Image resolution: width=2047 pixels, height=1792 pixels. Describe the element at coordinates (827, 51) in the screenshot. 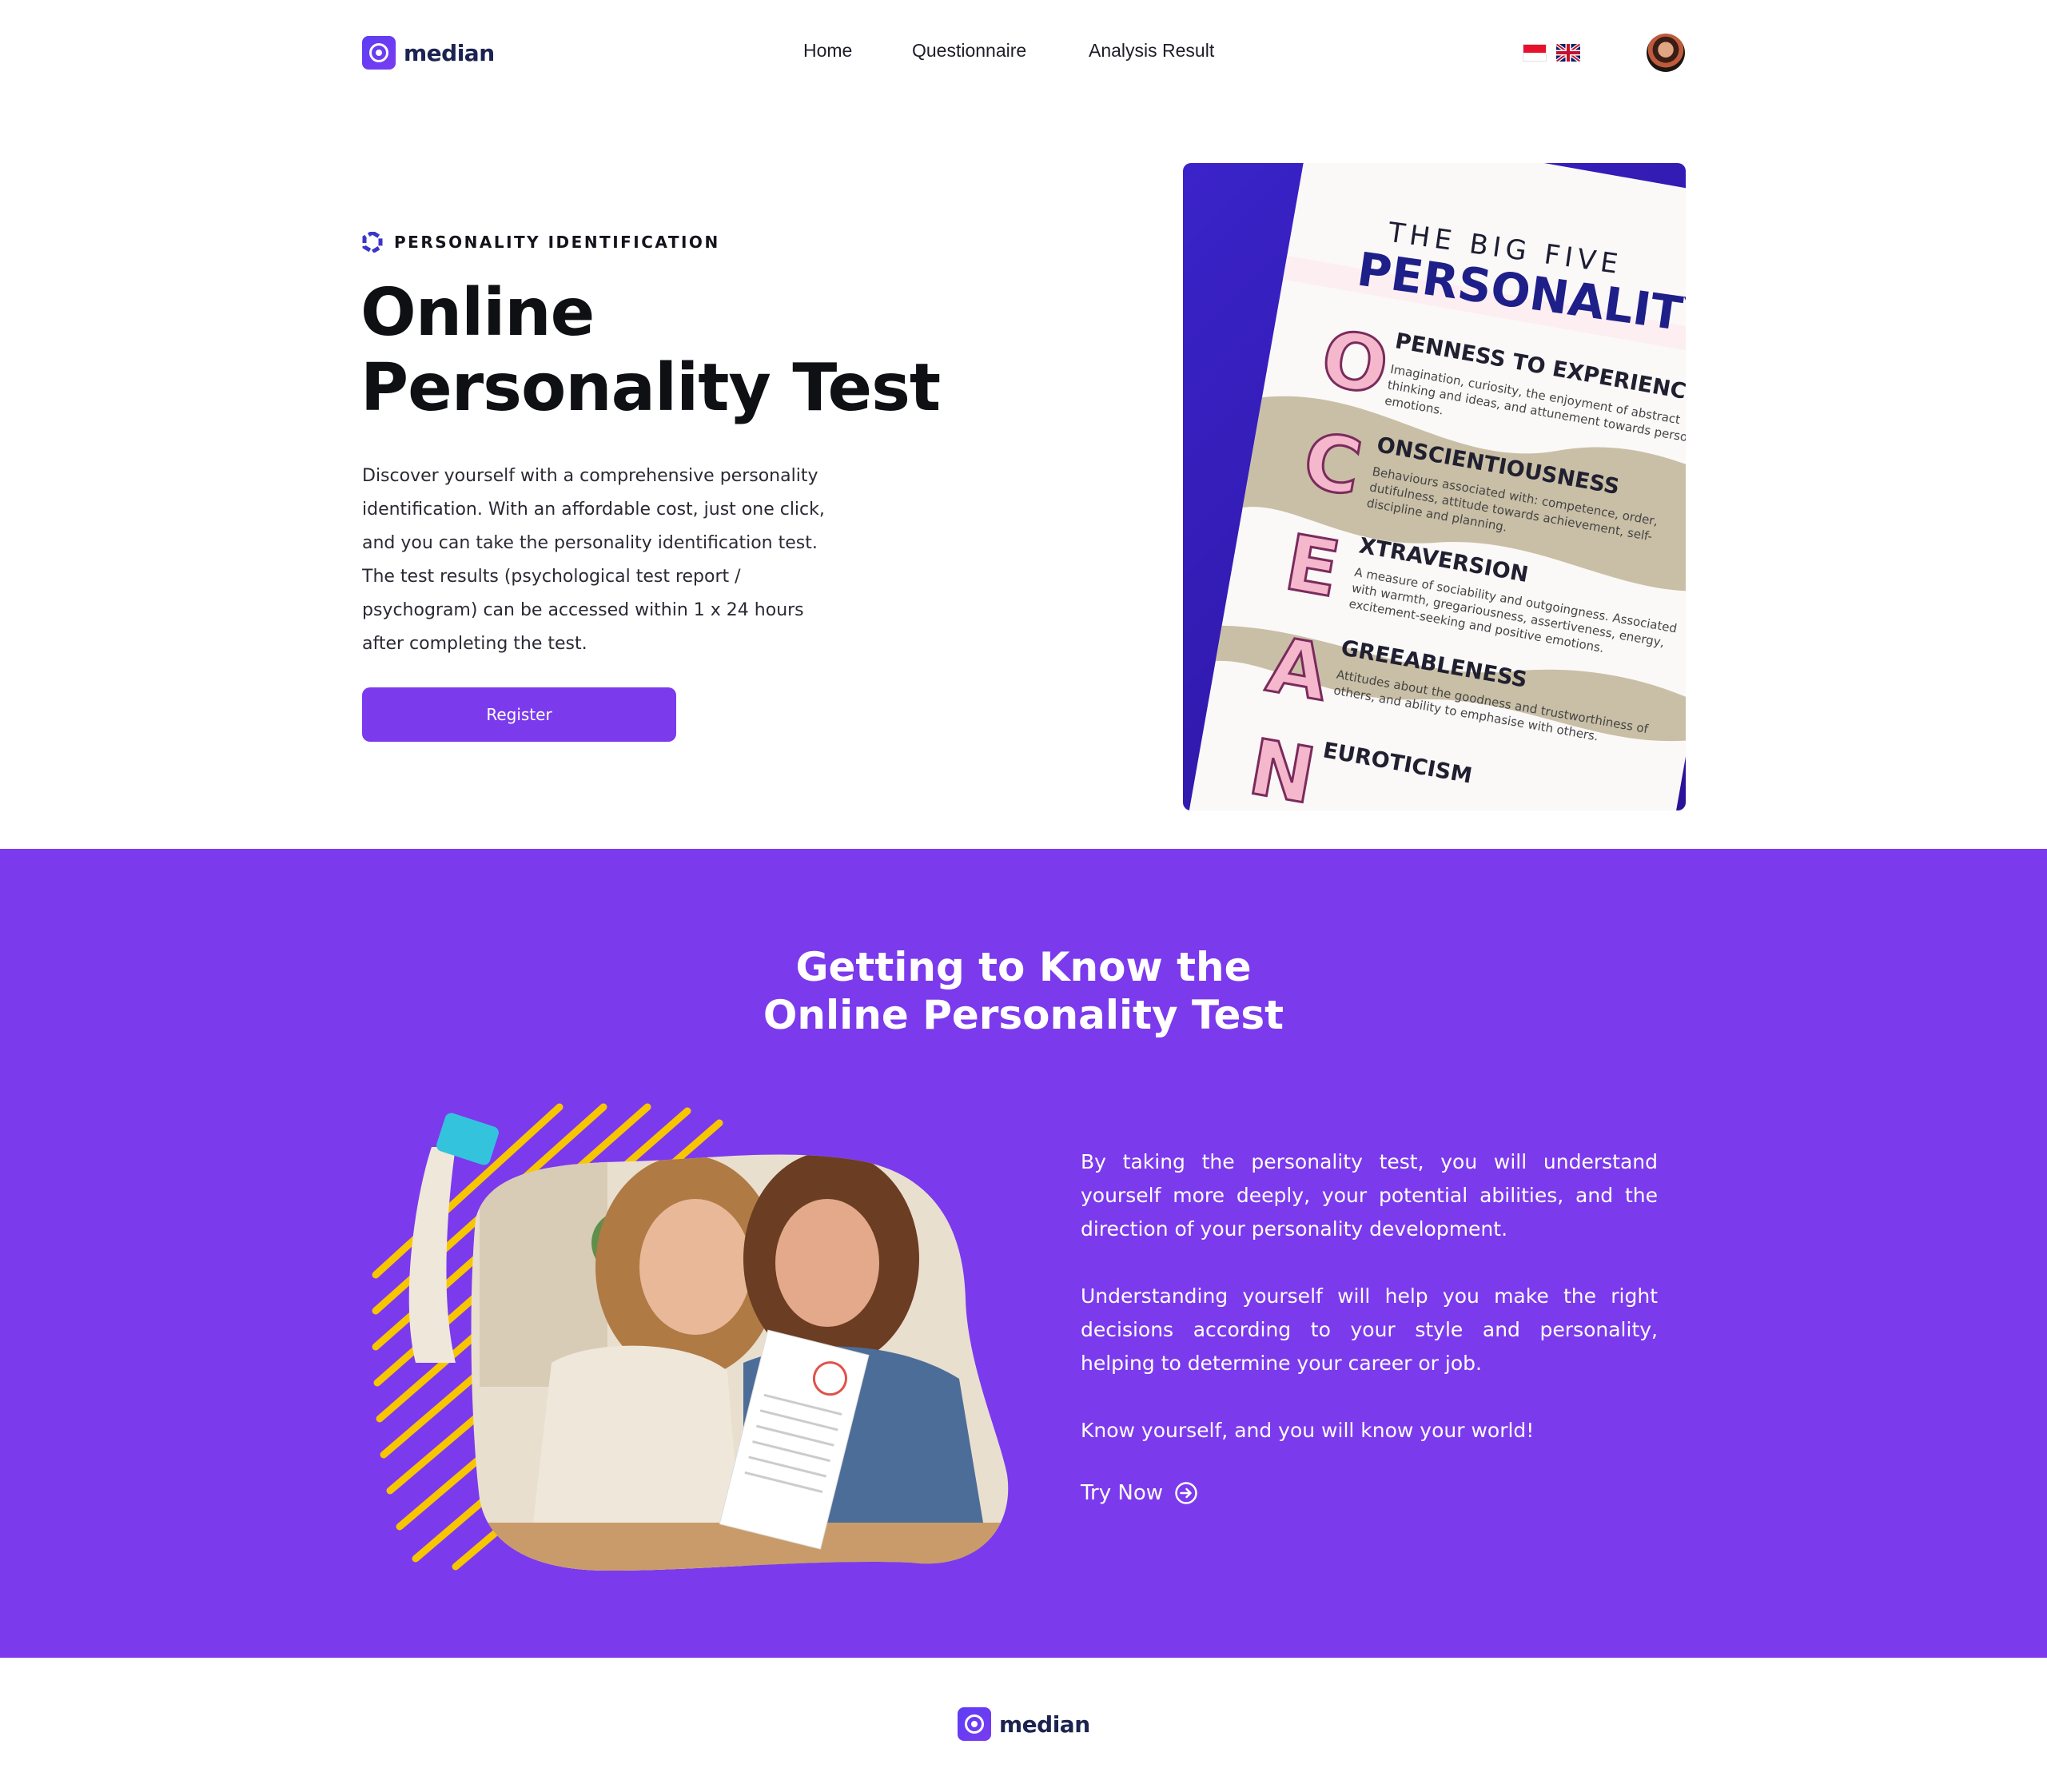

I see `nav-home-link: Home` at that location.